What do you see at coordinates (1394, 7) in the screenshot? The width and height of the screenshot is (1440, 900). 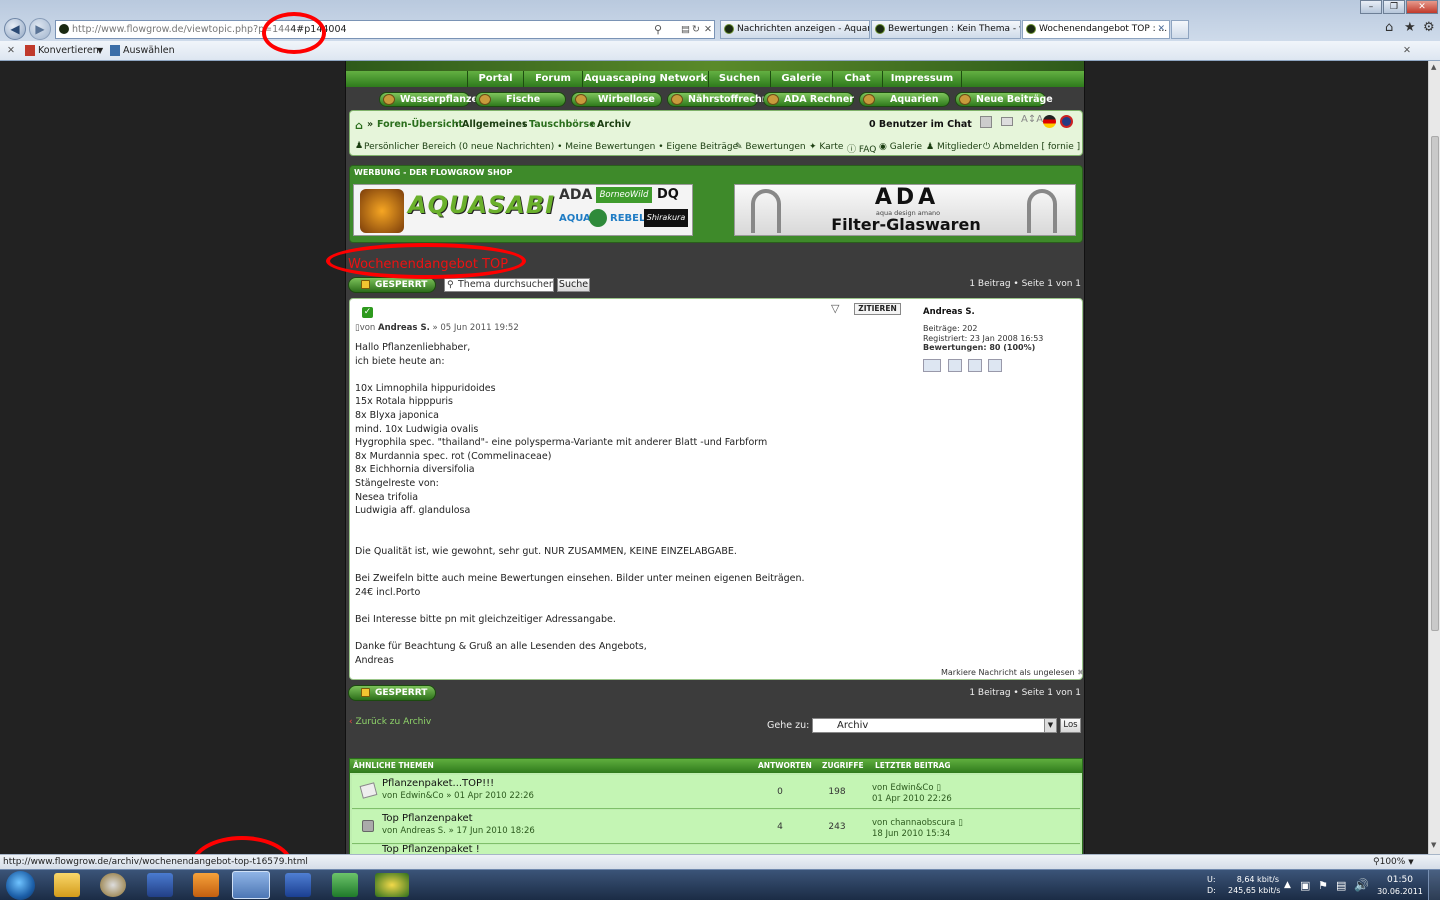 I see `maximize-button: ❐` at bounding box center [1394, 7].